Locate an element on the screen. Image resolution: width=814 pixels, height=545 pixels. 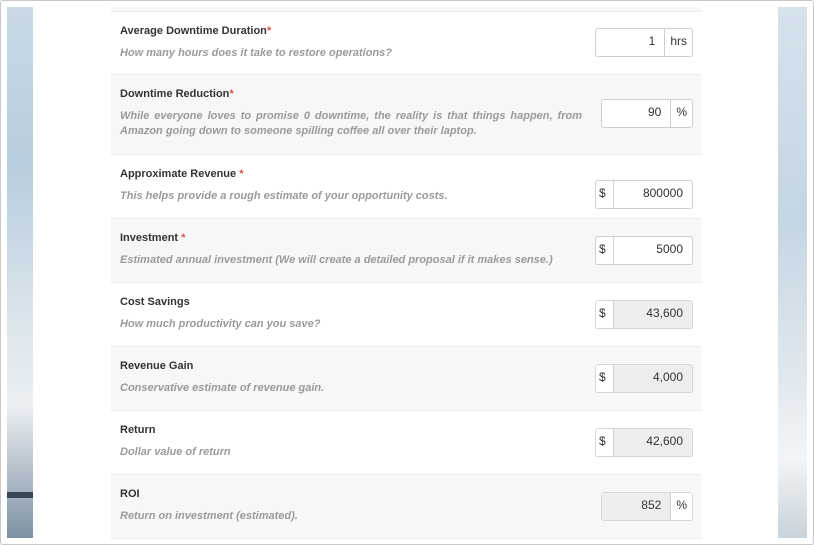
approximate-revenue-input-group: $ 800000 is located at coordinates (644, 194).